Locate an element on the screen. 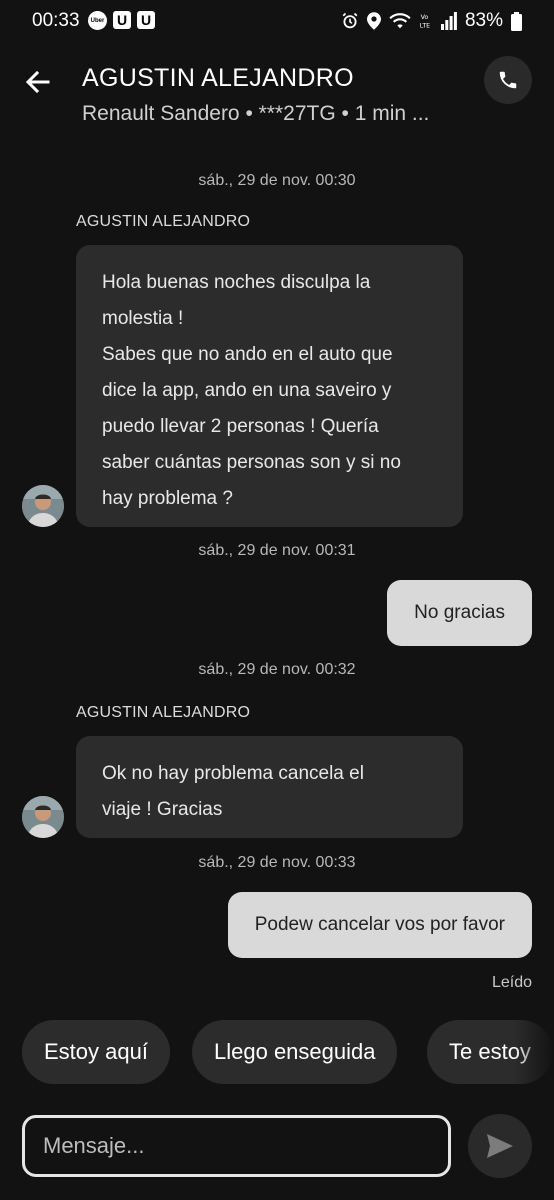 The image size is (554, 1200). send-button is located at coordinates (500, 1146).